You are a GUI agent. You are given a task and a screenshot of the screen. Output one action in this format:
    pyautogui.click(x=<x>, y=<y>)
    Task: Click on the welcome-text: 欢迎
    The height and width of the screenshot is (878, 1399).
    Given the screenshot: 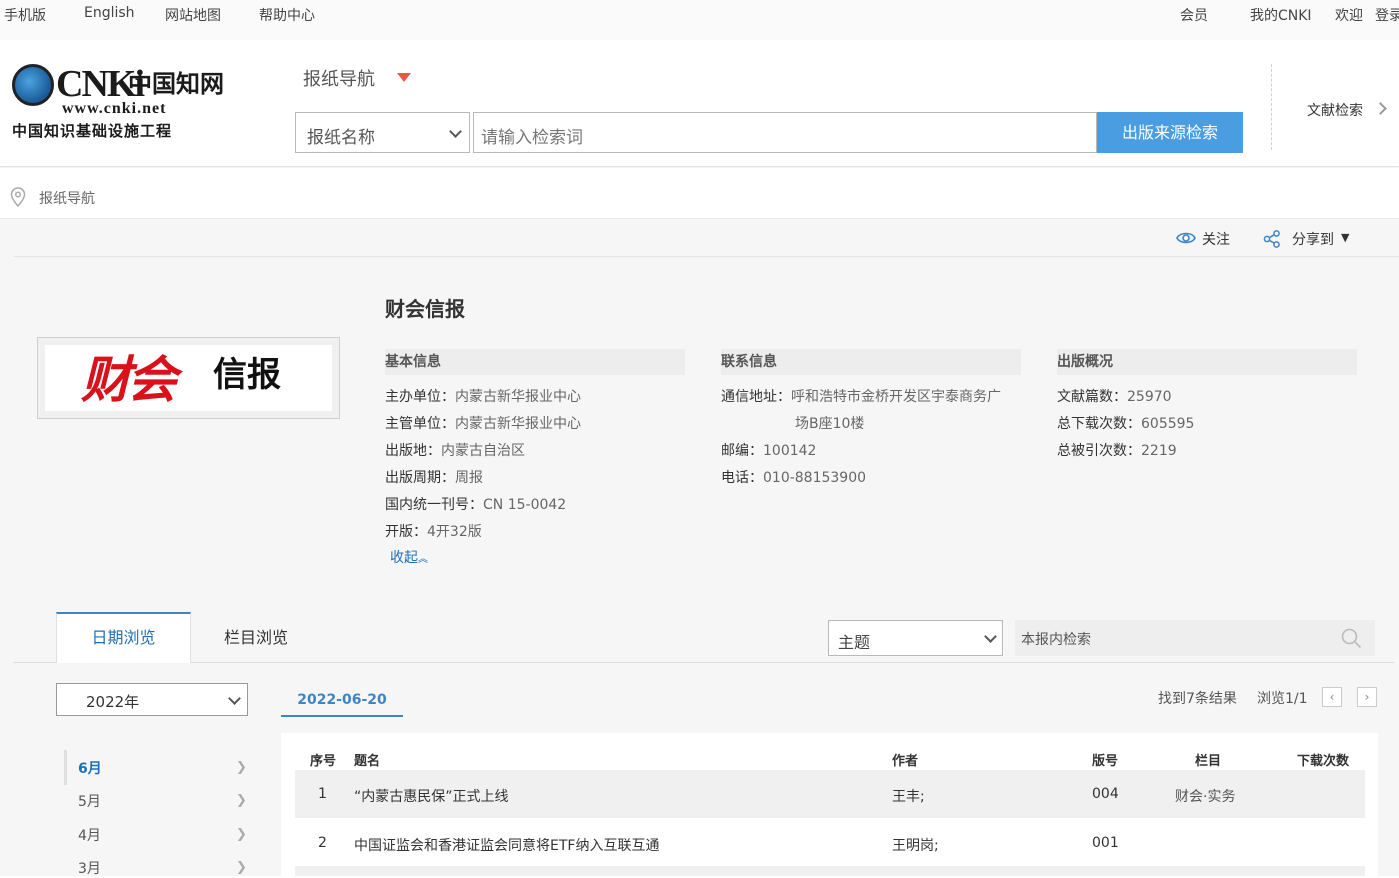 What is the action you would take?
    pyautogui.click(x=1349, y=16)
    